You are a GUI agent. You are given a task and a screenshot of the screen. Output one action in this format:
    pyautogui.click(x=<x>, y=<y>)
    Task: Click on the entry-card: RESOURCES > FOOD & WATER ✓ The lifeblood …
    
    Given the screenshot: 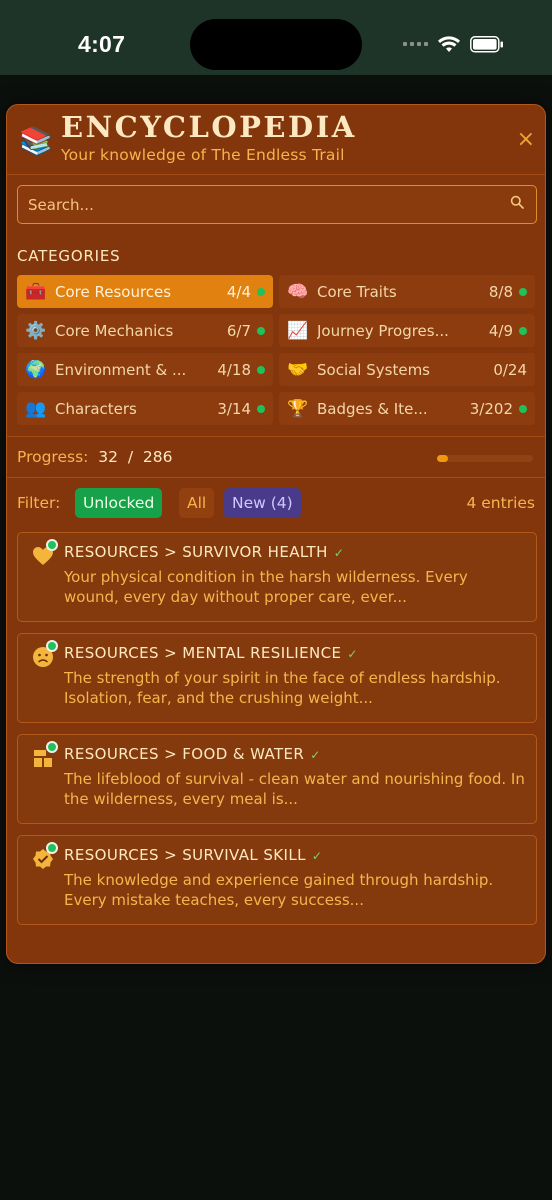 What is the action you would take?
    pyautogui.click(x=277, y=779)
    